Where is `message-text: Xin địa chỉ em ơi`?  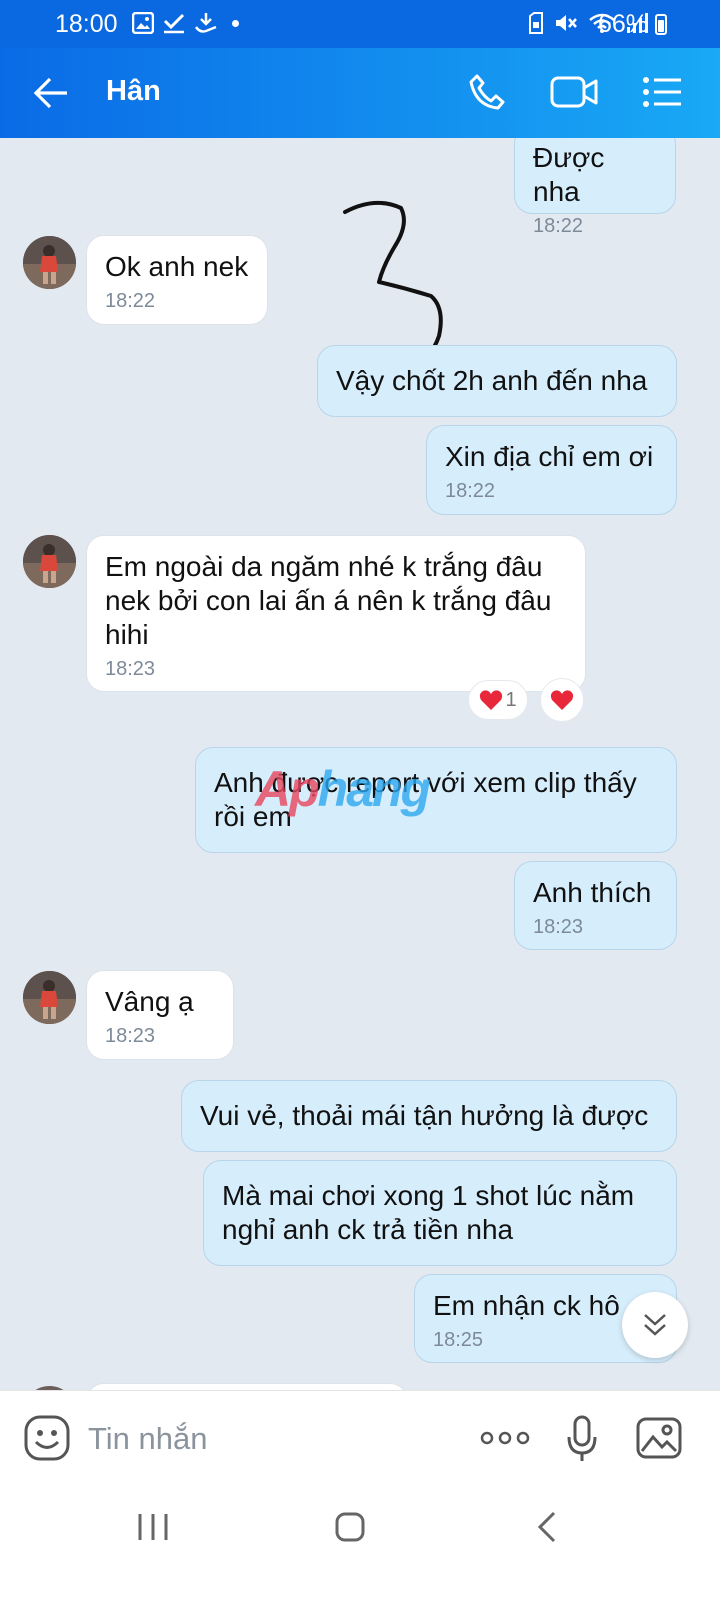
message-text: Xin địa chỉ em ơi is located at coordinates (549, 456).